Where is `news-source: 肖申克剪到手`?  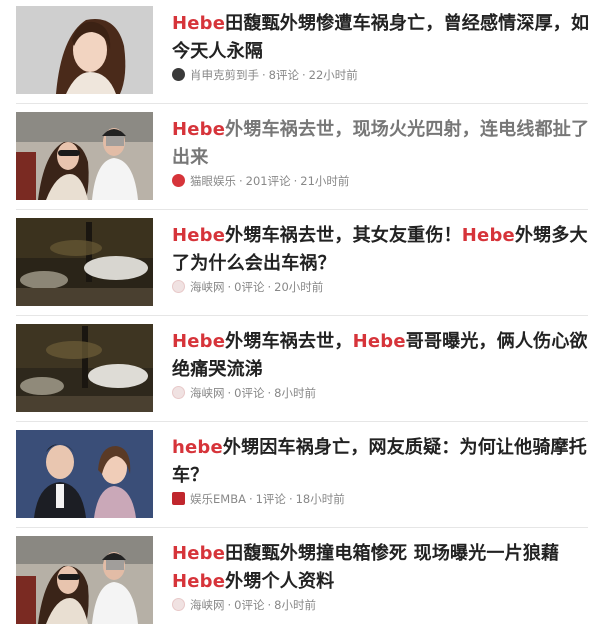
news-source: 肖申克剪到手 is located at coordinates (224, 75).